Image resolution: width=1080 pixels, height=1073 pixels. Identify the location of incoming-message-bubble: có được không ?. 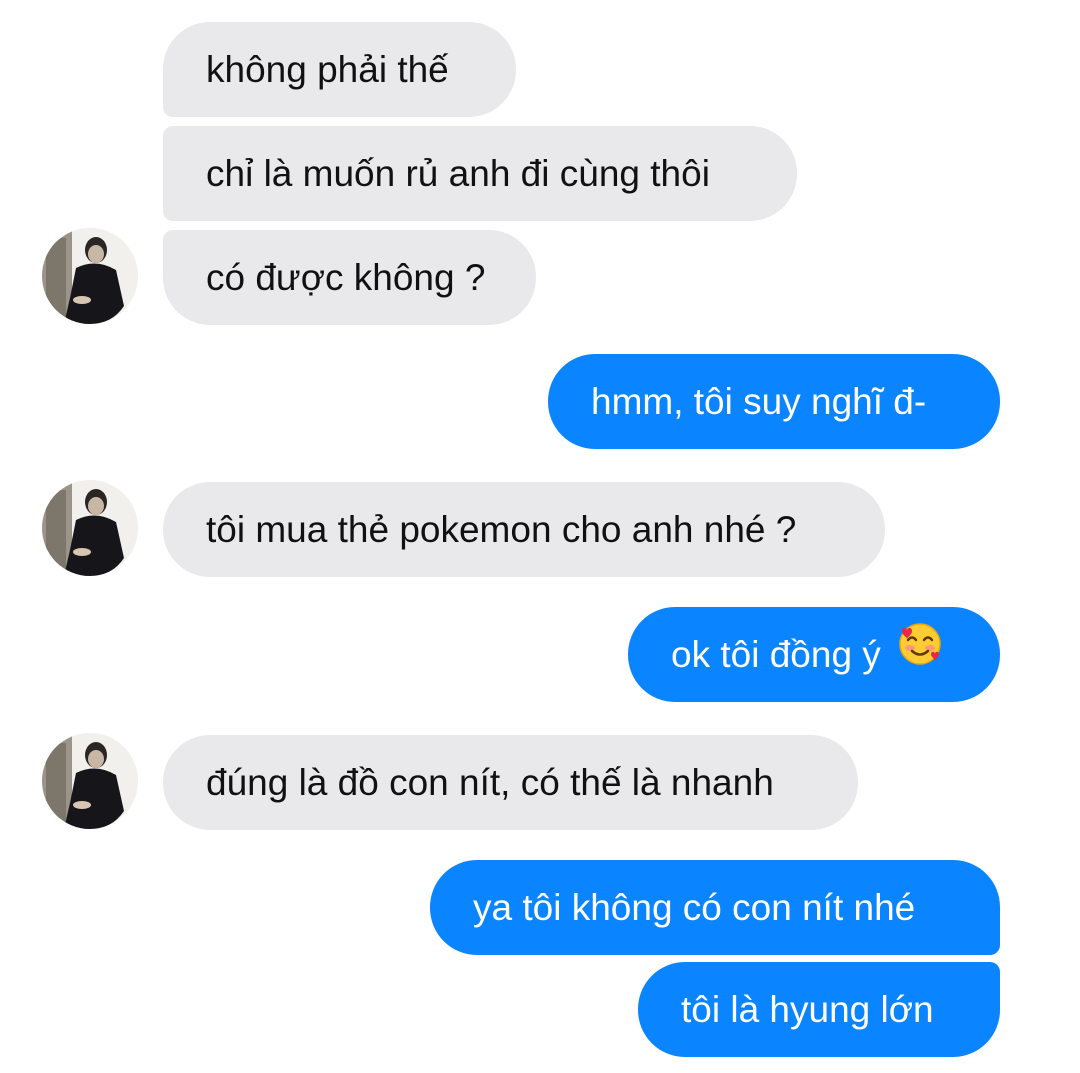
(349, 277).